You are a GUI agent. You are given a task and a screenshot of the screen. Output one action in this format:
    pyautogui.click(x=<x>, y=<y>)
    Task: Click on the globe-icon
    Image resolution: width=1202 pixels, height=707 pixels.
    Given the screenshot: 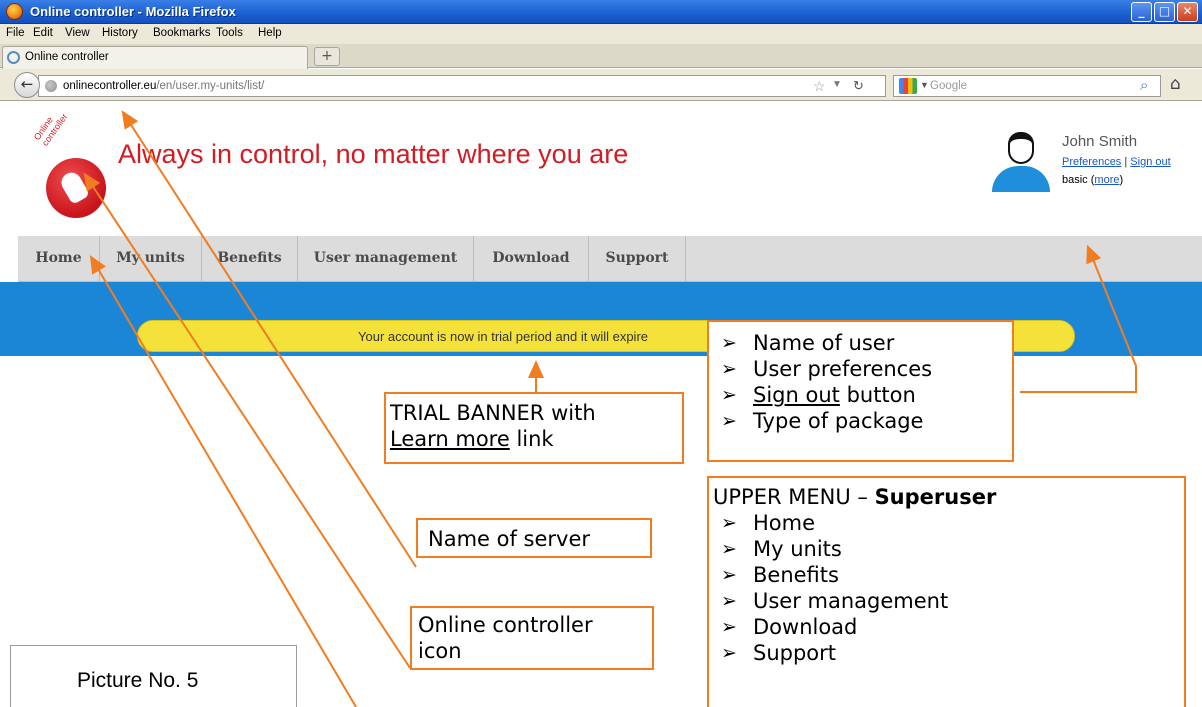 What is the action you would take?
    pyautogui.click(x=51, y=86)
    